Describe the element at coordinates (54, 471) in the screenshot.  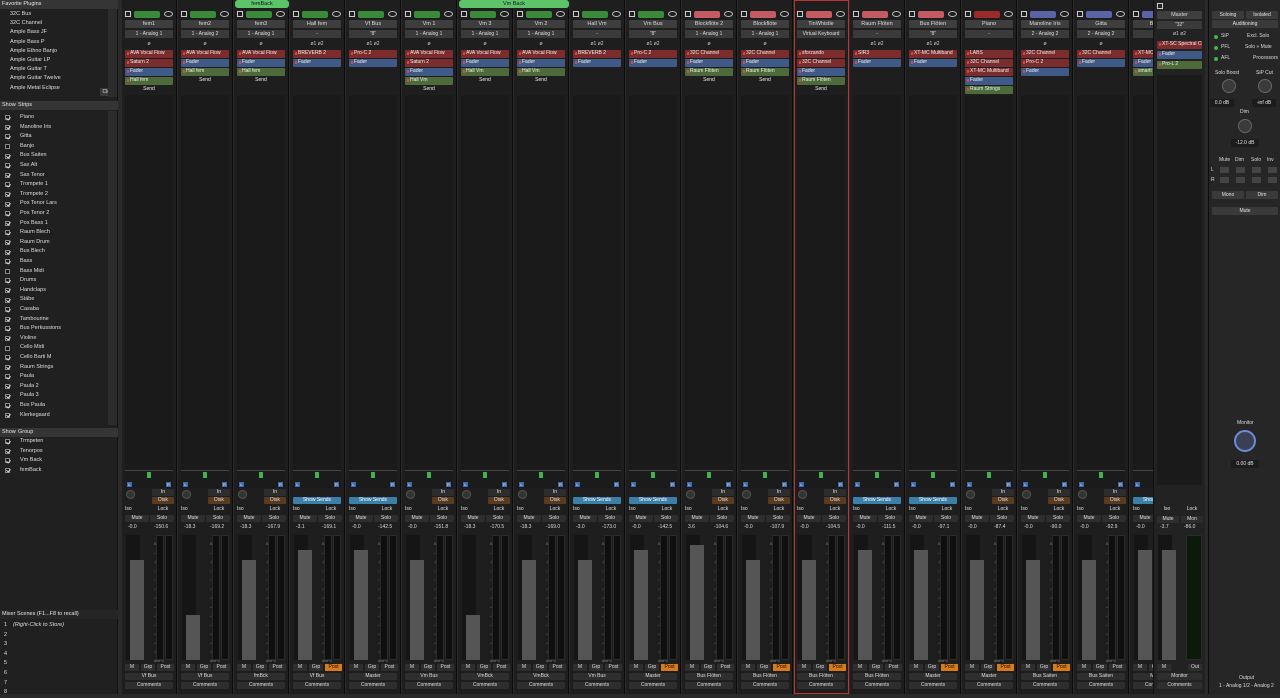
I see `group-list-item: femBack` at that location.